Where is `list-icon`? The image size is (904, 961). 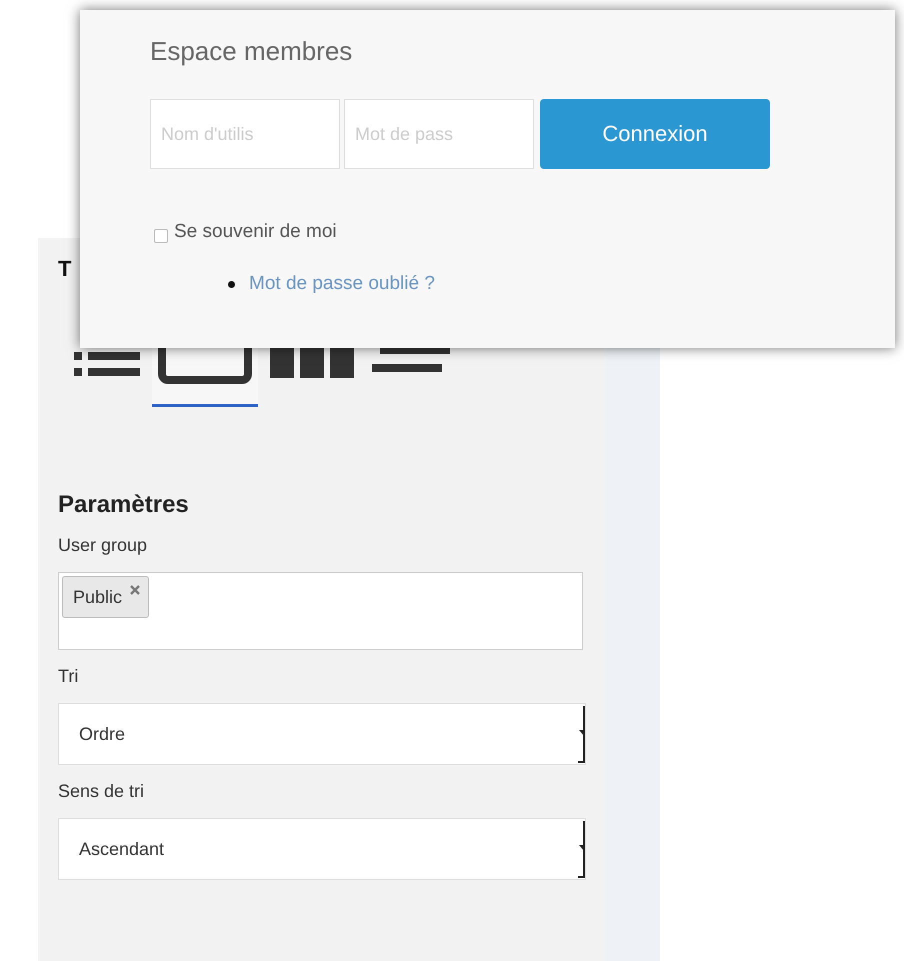 list-icon is located at coordinates (107, 364).